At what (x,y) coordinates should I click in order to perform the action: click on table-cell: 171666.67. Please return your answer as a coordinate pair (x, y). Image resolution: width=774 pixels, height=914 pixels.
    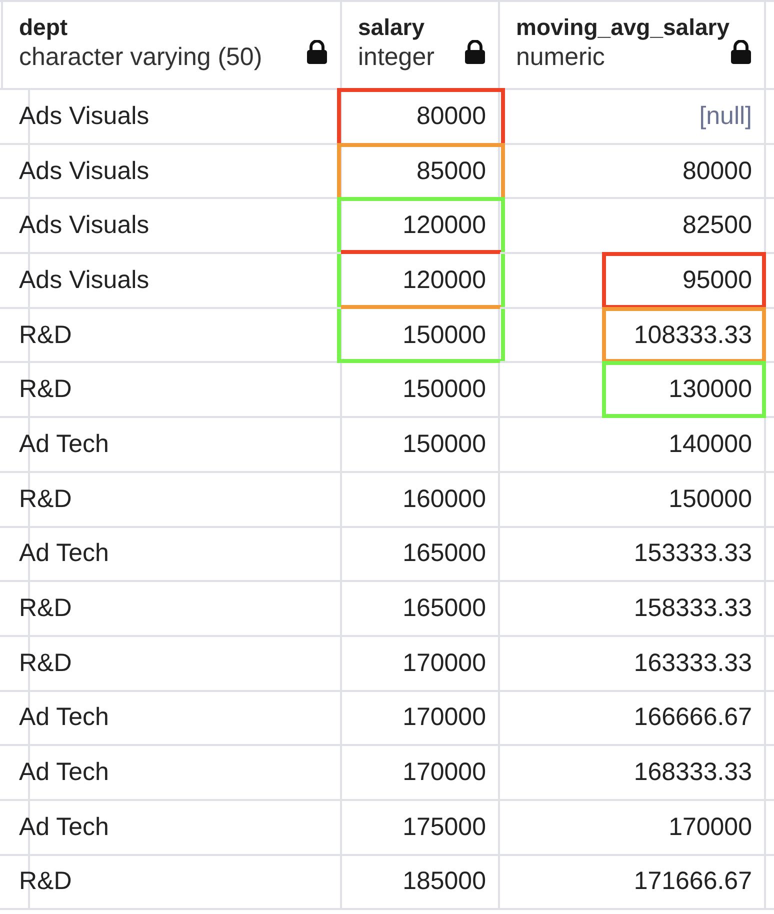
    Looking at the image, I should click on (693, 881).